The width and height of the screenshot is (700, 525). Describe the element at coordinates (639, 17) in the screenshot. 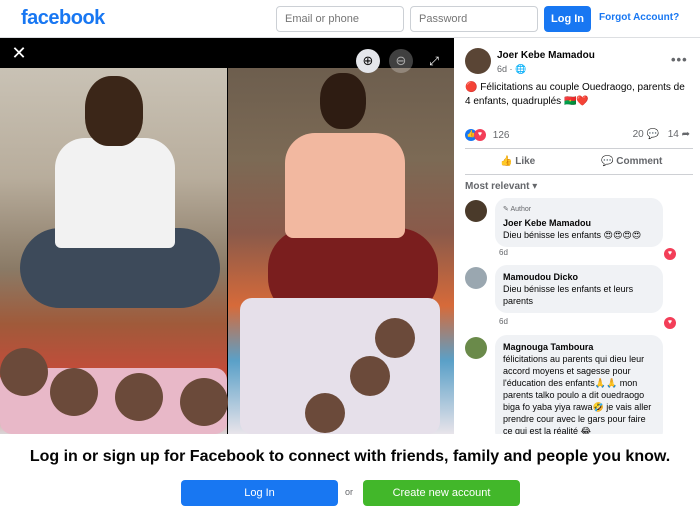

I see `forgot-account-link: Forgot Account?` at that location.